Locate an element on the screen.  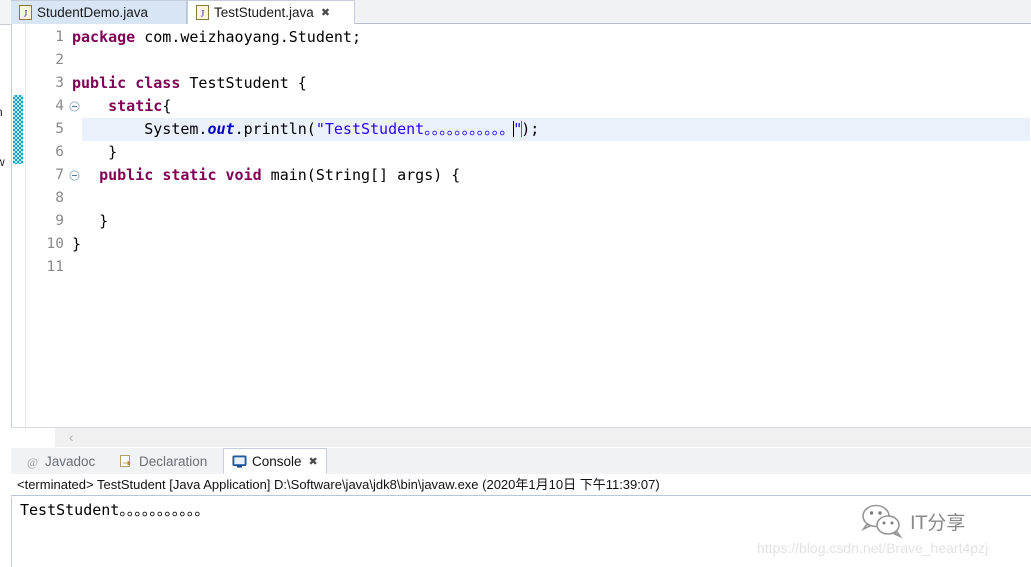
code-line-7: public static void main(String[] args) { is located at coordinates (266, 175).